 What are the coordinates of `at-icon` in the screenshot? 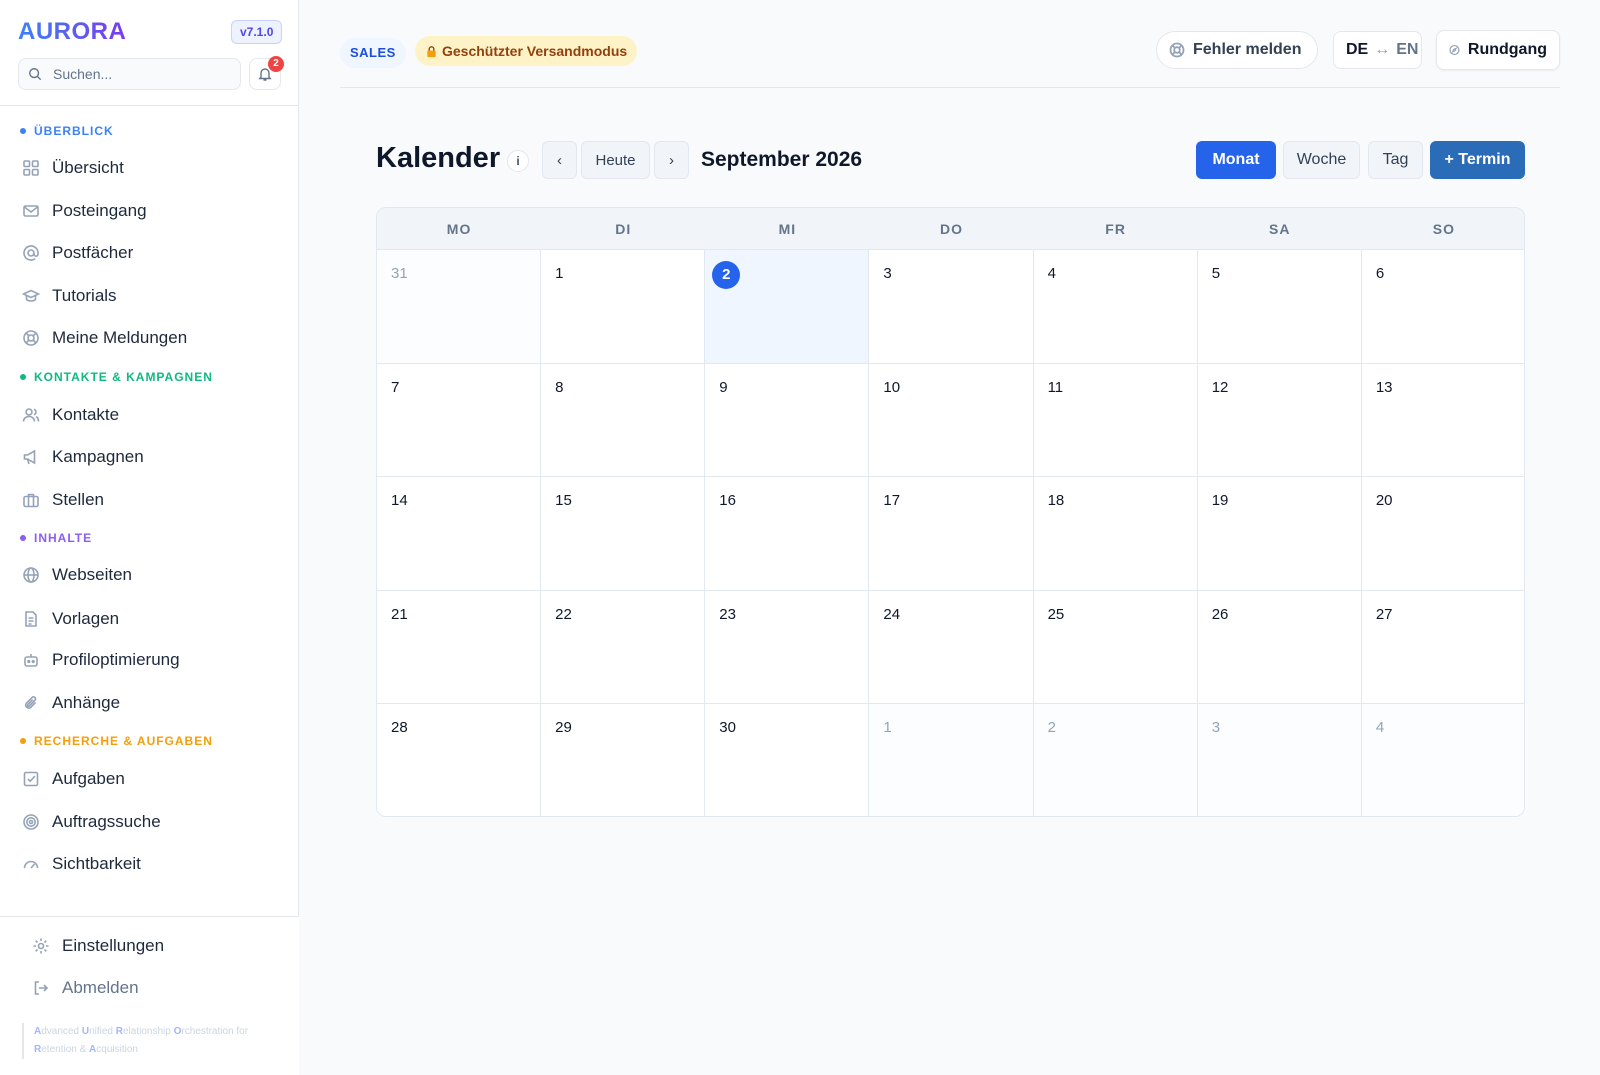 It's located at (31, 253).